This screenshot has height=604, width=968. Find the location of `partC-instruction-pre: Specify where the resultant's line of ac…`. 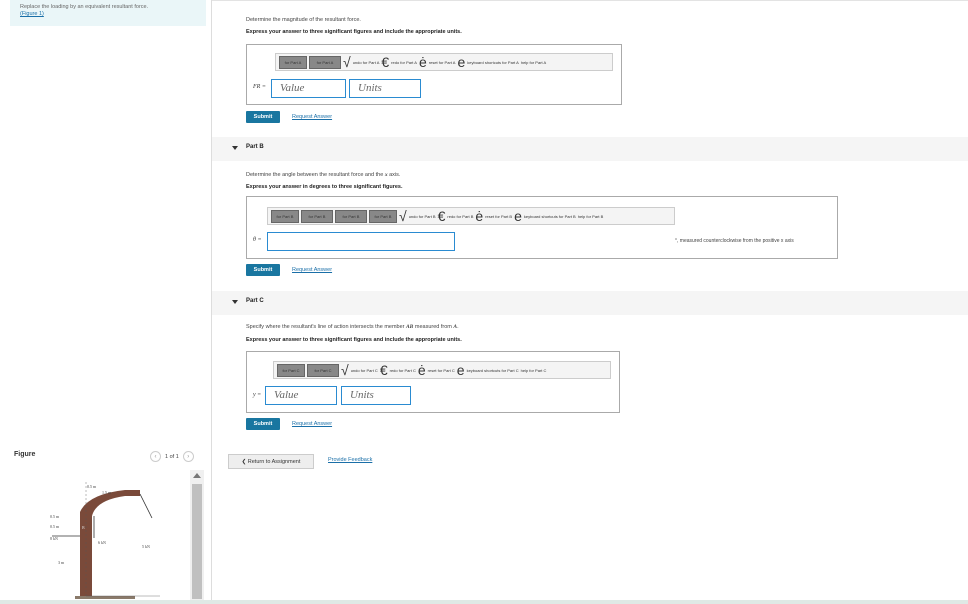

partC-instruction-pre: Specify where the resultant's line of ac… is located at coordinates (326, 327).